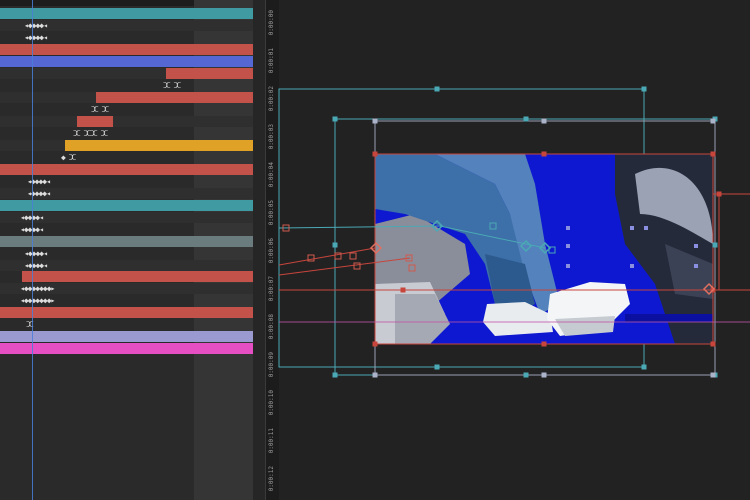 This screenshot has height=500, width=750. I want to click on ruler-label: 0:00:10, so click(271, 403).